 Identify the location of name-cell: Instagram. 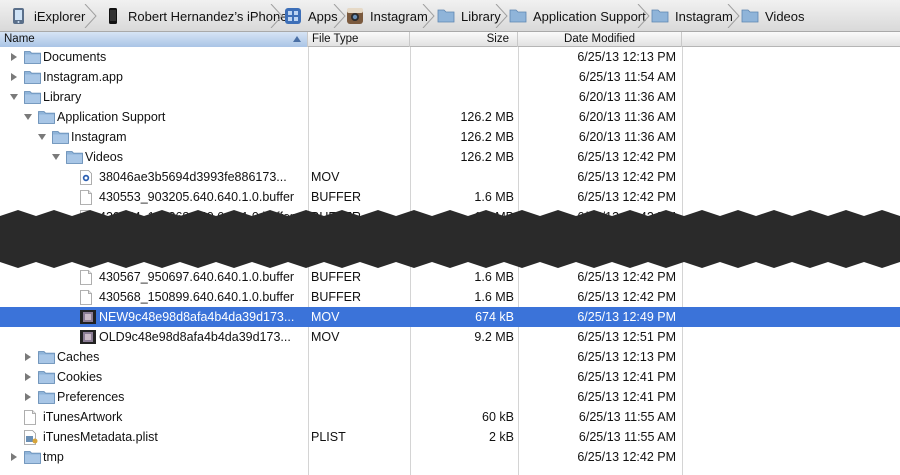
(154, 137).